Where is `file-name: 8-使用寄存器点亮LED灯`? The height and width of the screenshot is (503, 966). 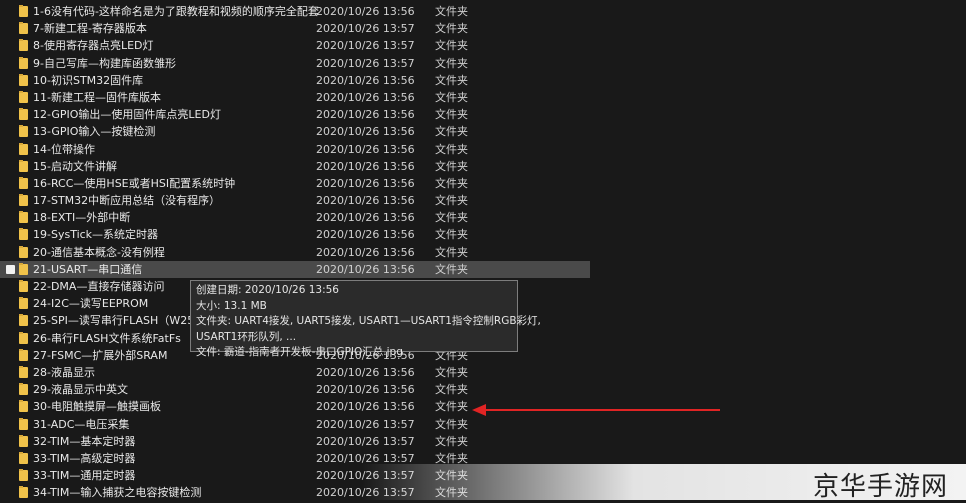
file-name: 8-使用寄存器点亮LED灯 is located at coordinates (93, 46).